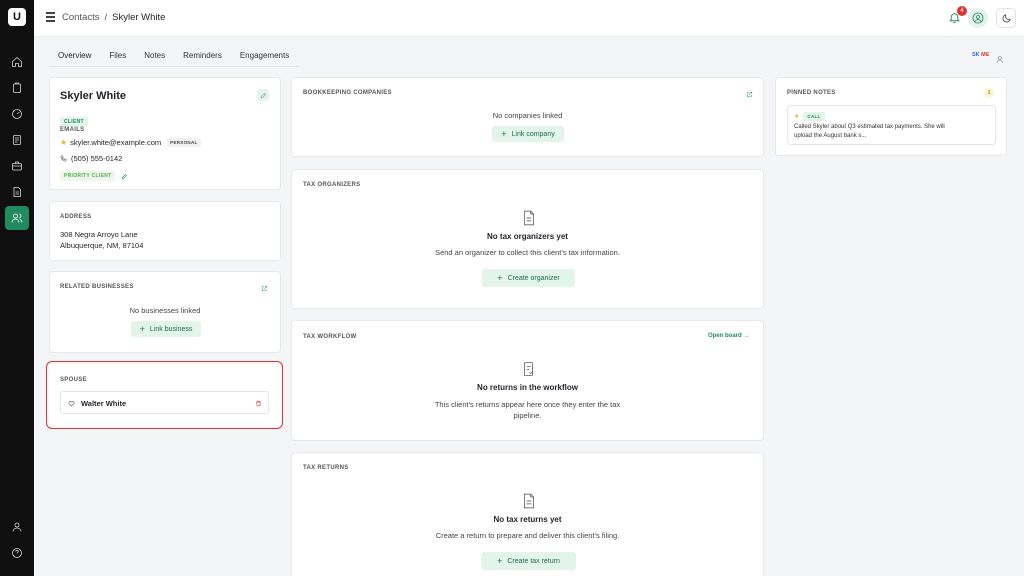  What do you see at coordinates (71, 404) in the screenshot?
I see `heart-icon` at bounding box center [71, 404].